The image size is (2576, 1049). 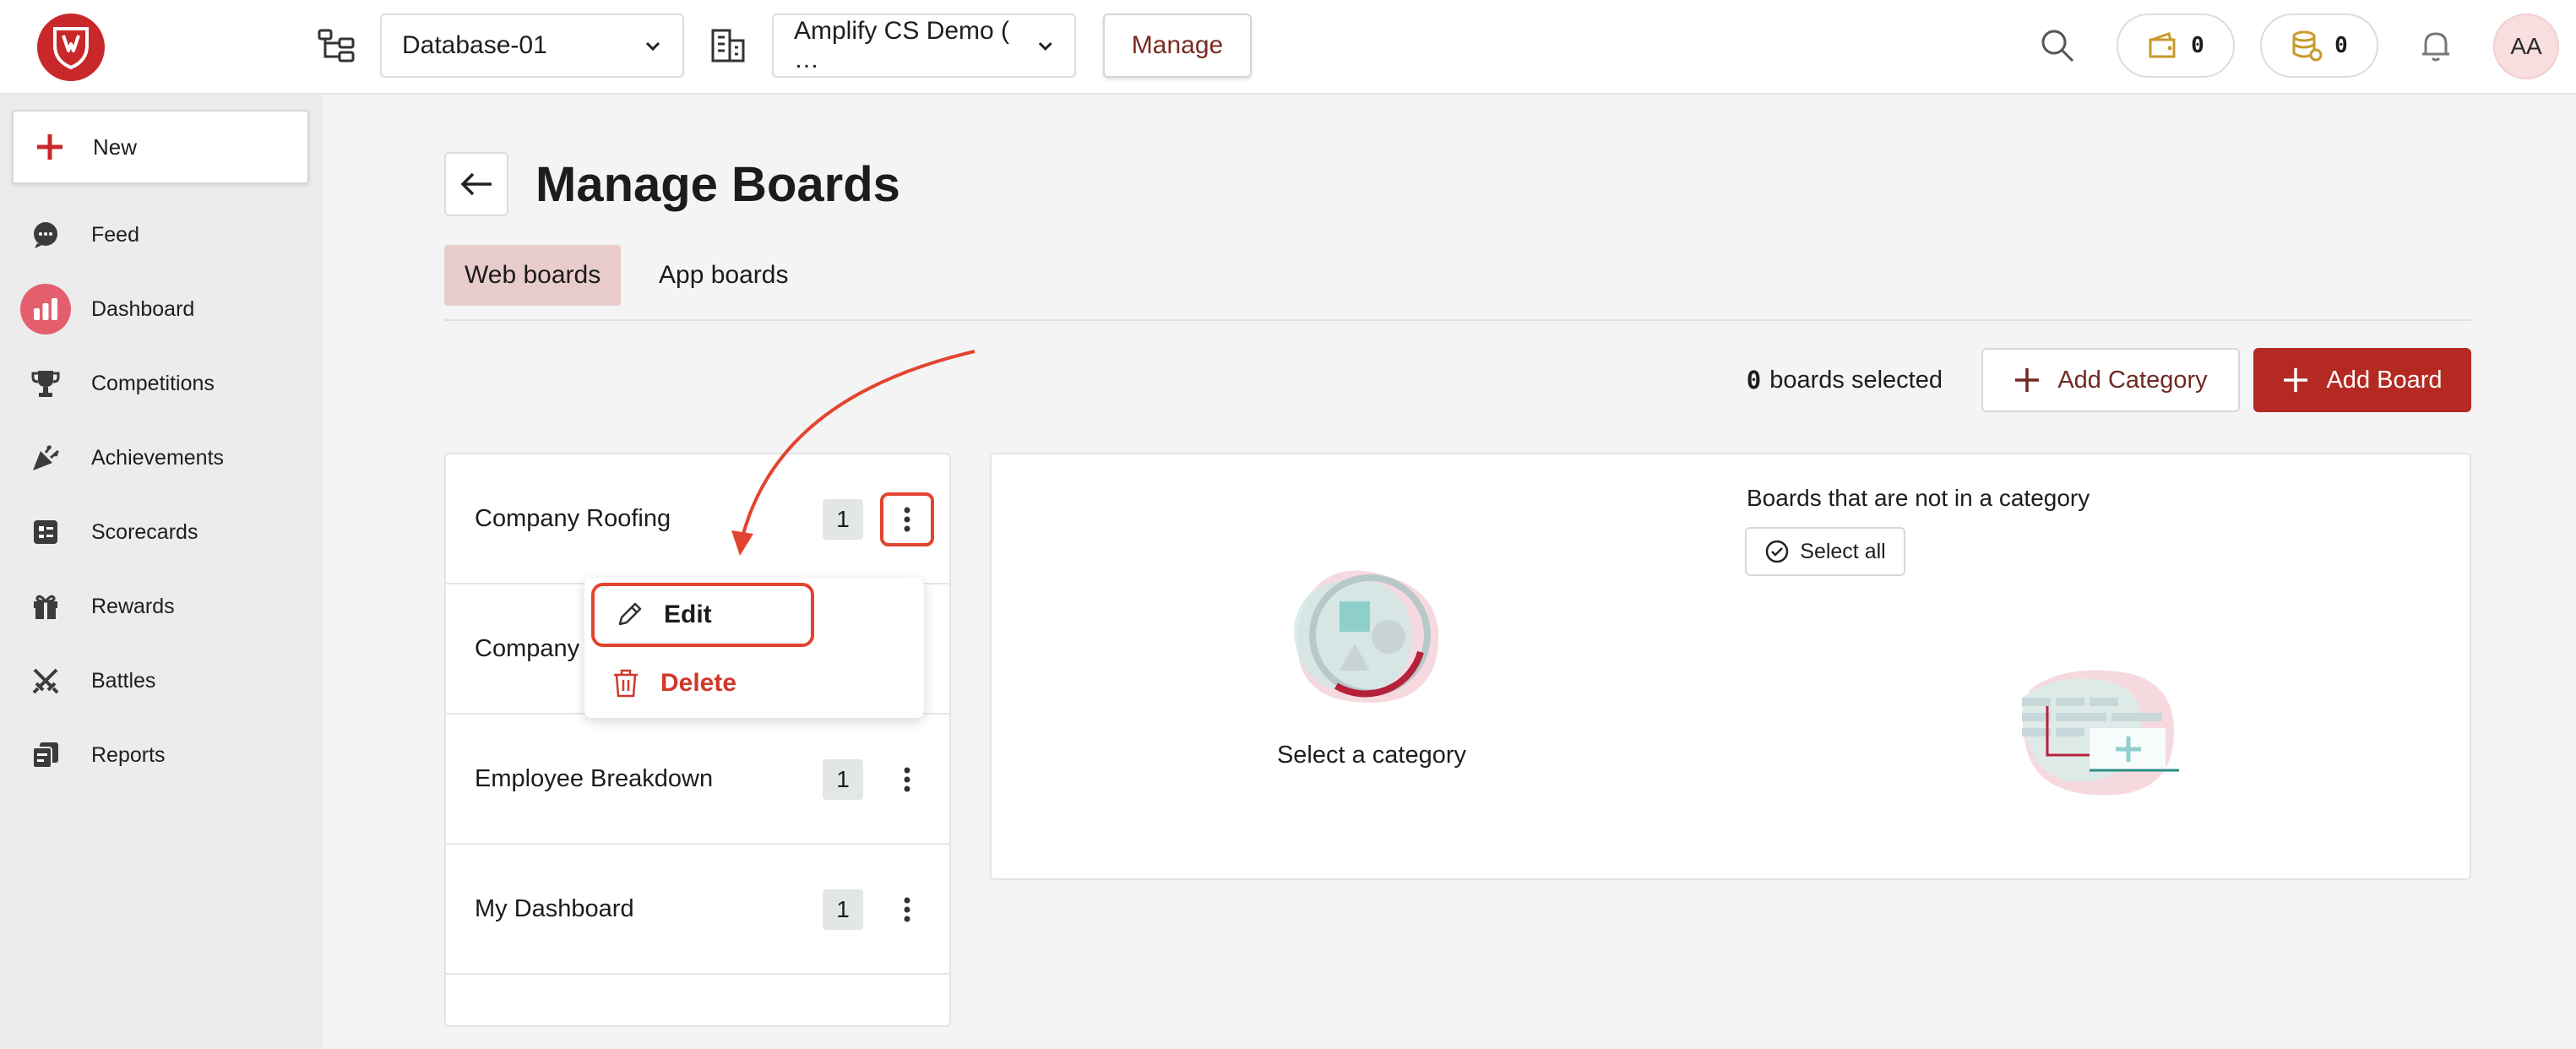 I want to click on top-bar: Database-01 Amplify CS Demo ( … Manage 0, so click(x=1288, y=47).